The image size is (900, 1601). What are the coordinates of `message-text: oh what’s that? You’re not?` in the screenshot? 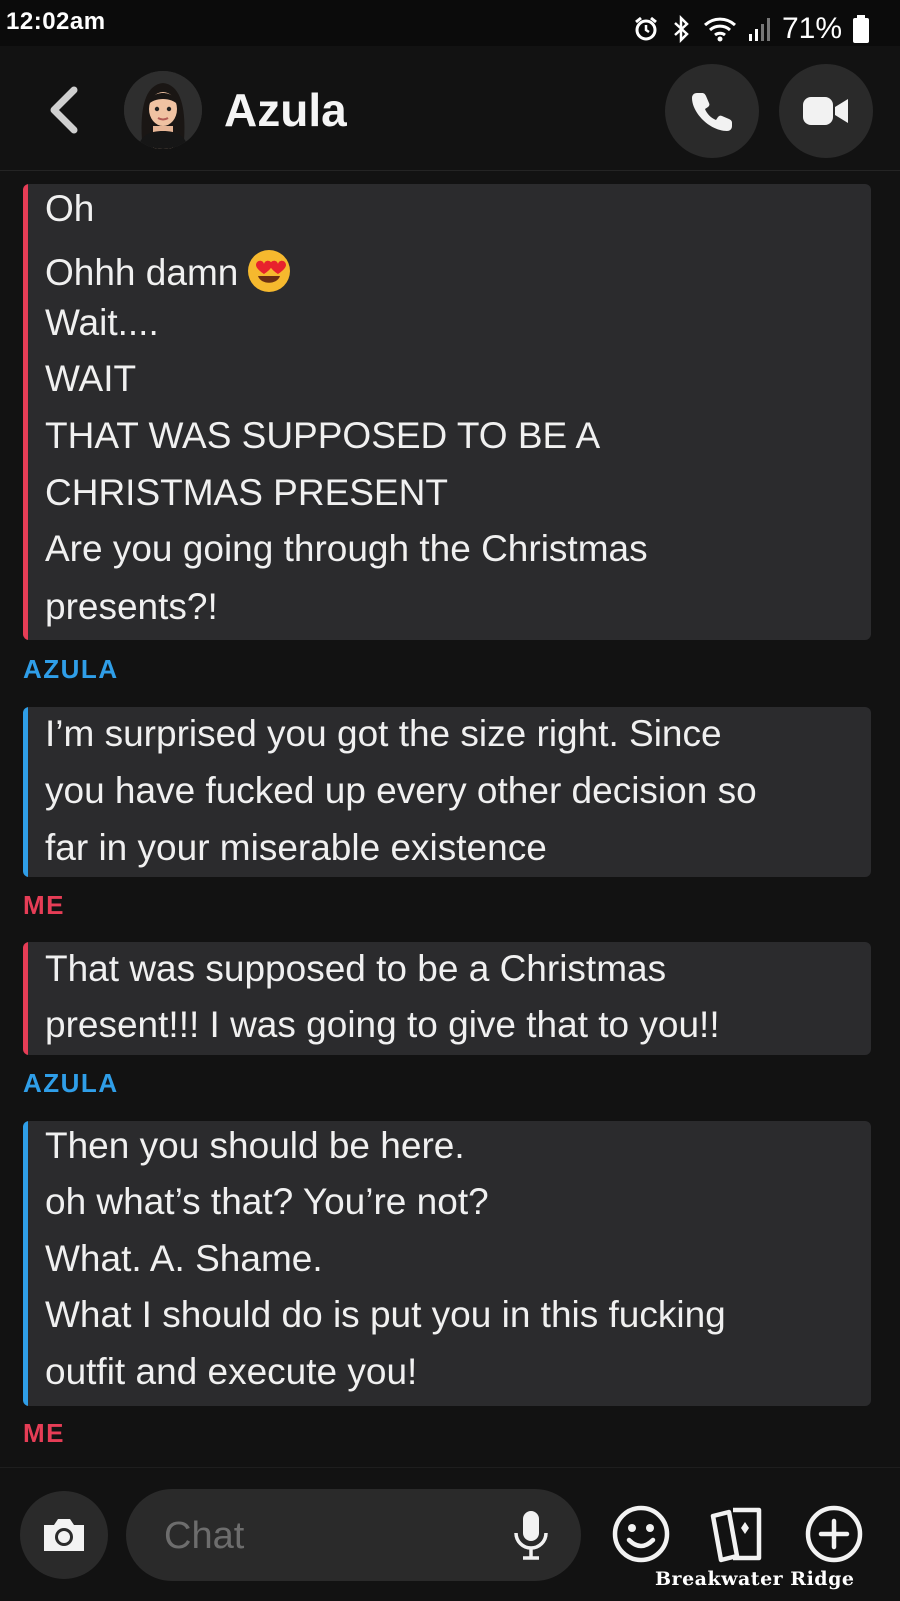 It's located at (267, 1201).